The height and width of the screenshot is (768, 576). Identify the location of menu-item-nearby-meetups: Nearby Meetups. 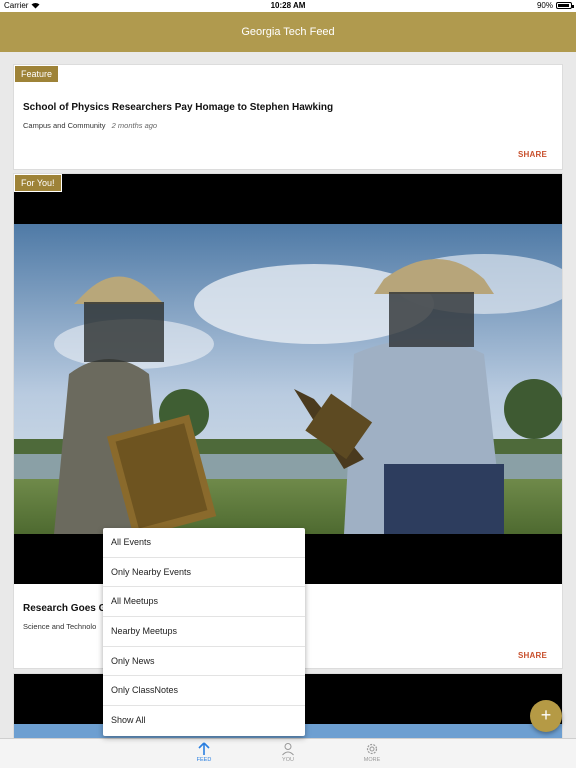
(204, 632).